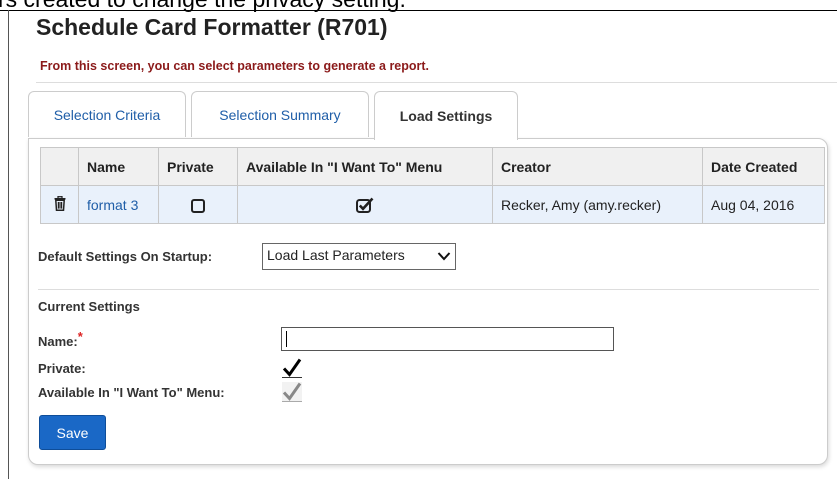 The width and height of the screenshot is (837, 479). What do you see at coordinates (80, 336) in the screenshot?
I see `required-indicator: *` at bounding box center [80, 336].